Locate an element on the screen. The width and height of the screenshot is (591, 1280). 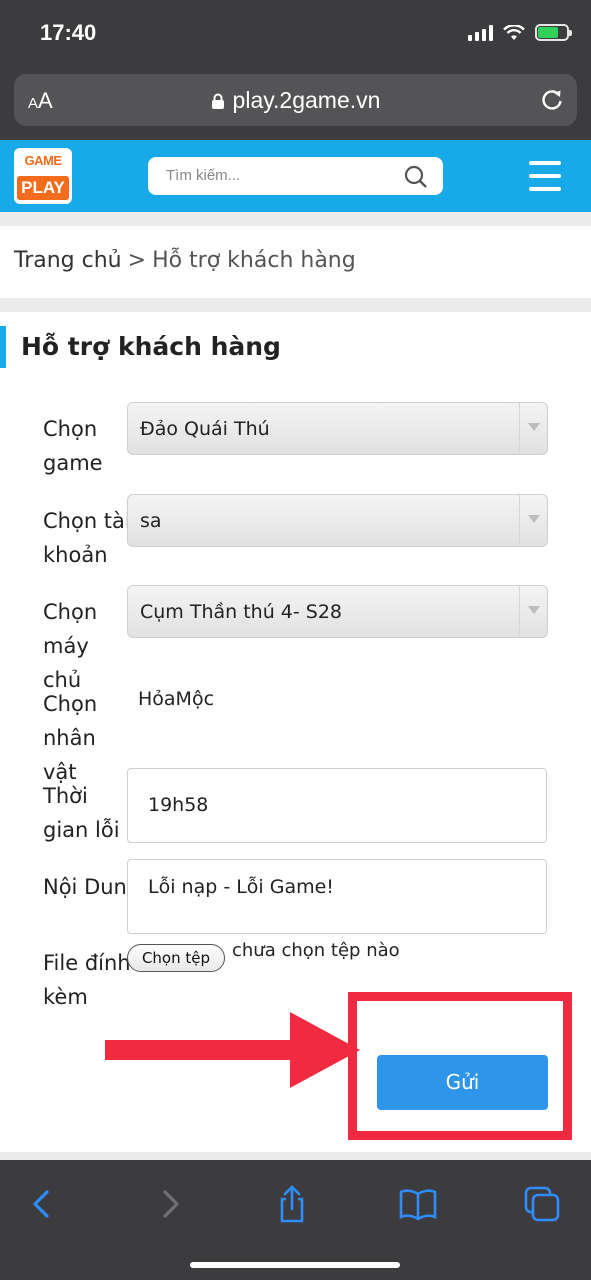
content-textarea-value: Lỗi nạp - Lỗi Game! is located at coordinates (241, 887).